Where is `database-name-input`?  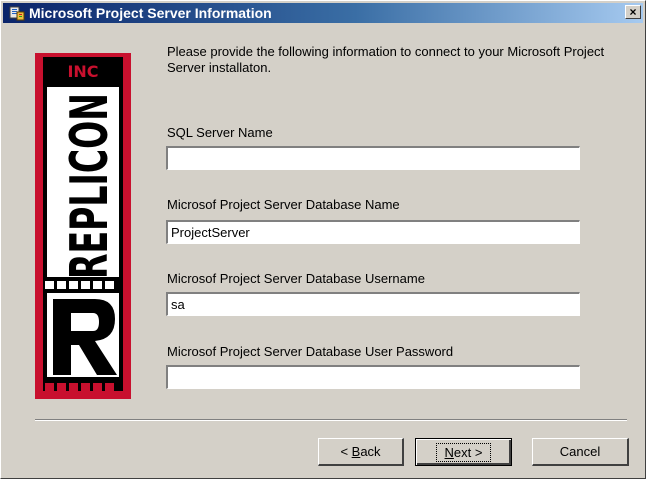
database-name-input is located at coordinates (373, 232).